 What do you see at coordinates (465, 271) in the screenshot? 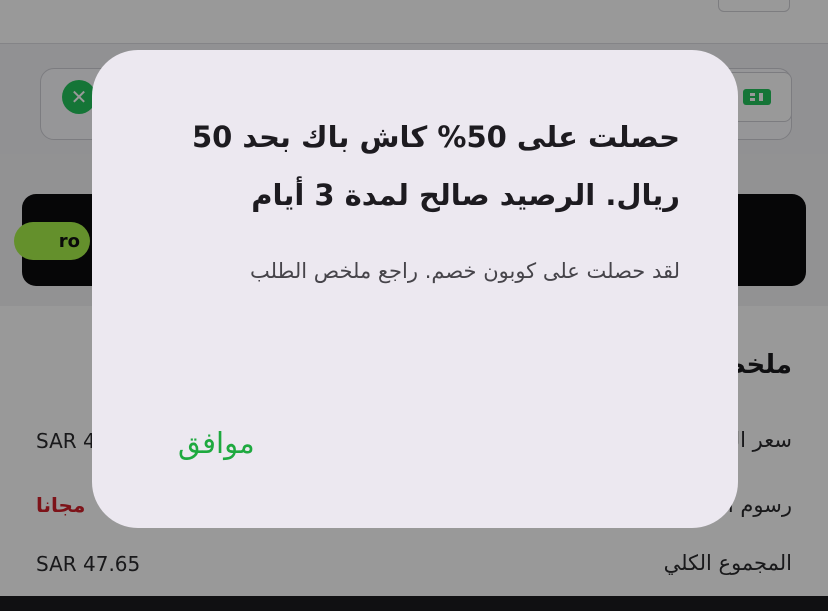
I see `dialog-message: لقد حصلت على كوبون خصم. راجع ملخص الطلب` at bounding box center [465, 271].